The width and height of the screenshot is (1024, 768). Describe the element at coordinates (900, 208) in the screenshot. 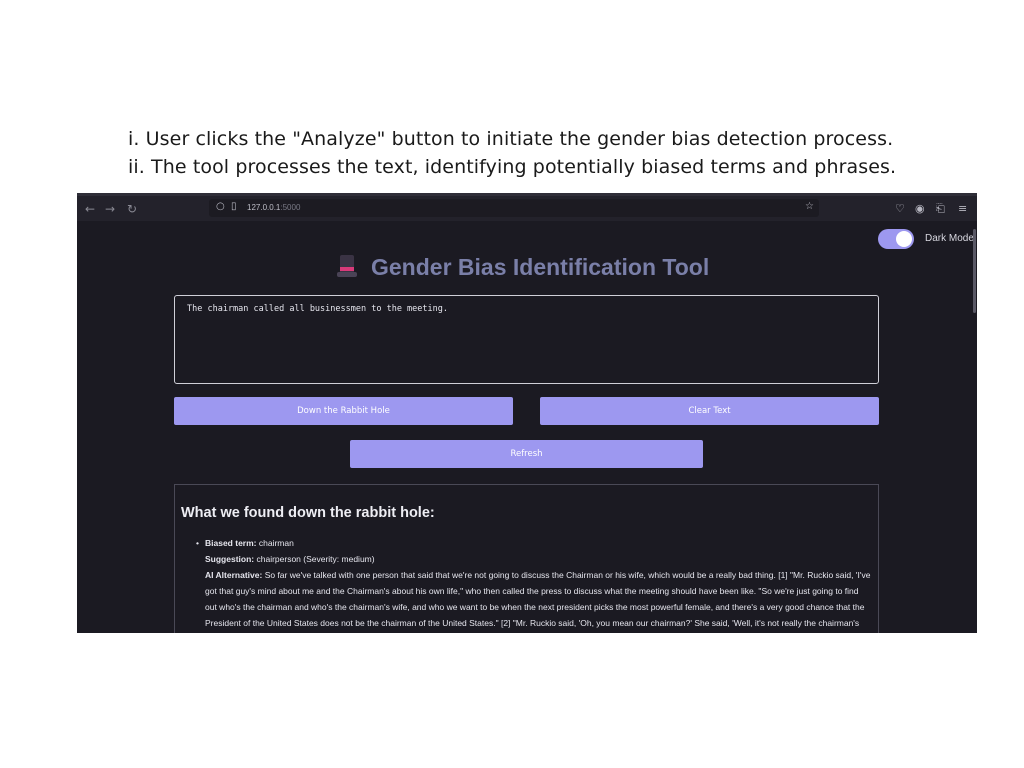

I see `pocket-icon: ♡` at that location.